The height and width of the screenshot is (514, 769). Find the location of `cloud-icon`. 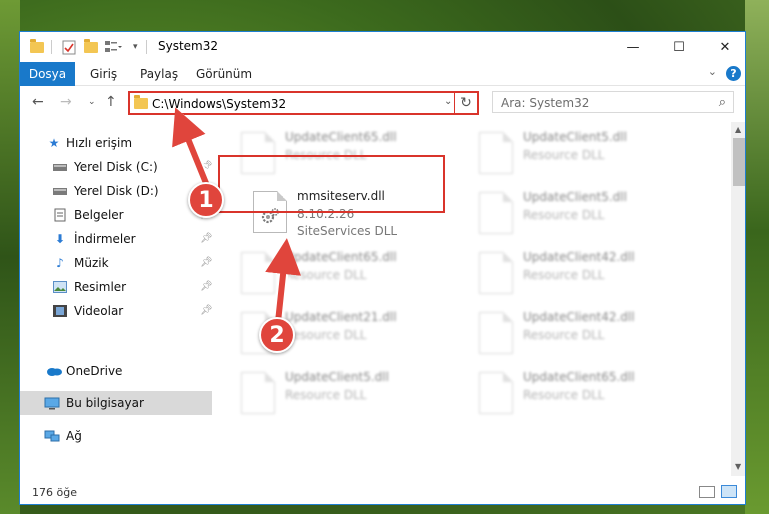

cloud-icon is located at coordinates (54, 371).